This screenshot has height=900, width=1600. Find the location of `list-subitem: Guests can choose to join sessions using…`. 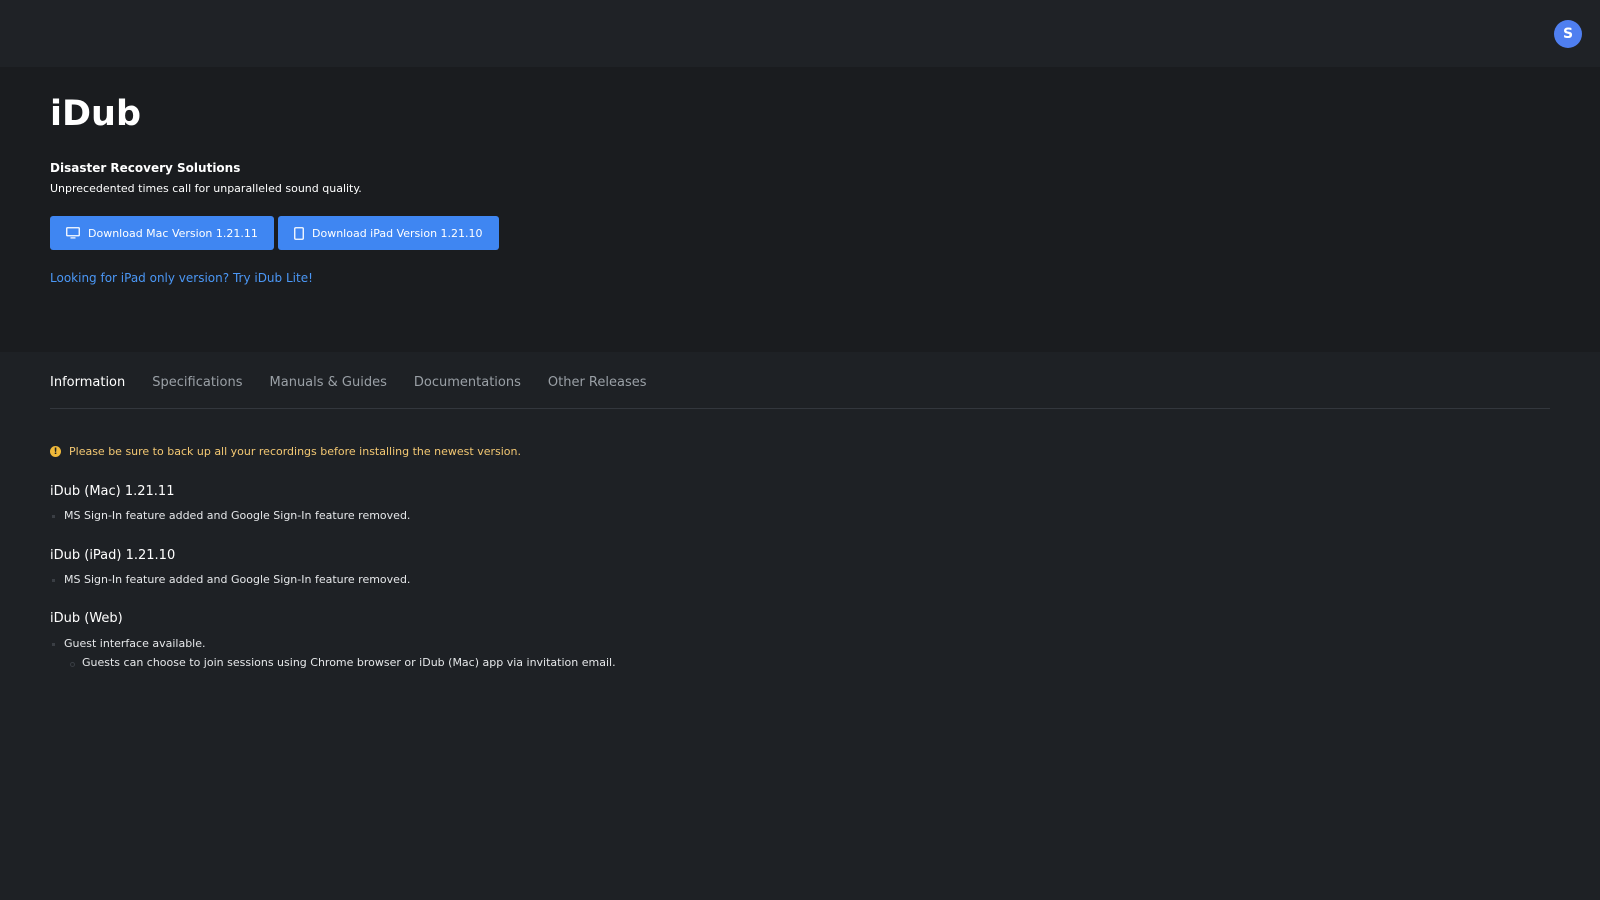

list-subitem: Guests can choose to join sessions using… is located at coordinates (343, 662).